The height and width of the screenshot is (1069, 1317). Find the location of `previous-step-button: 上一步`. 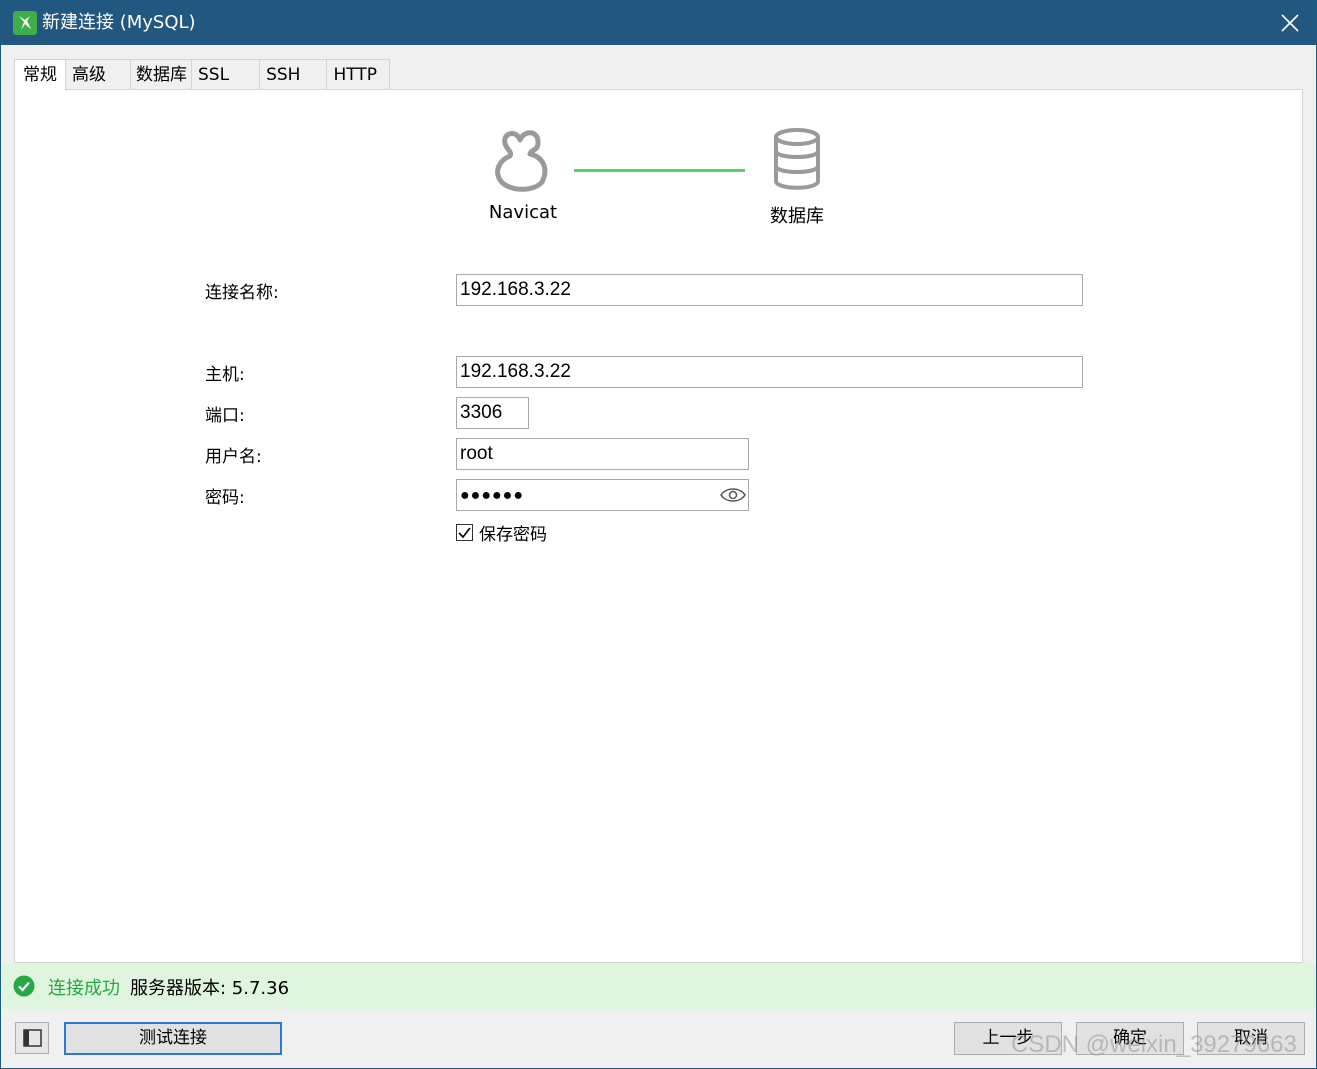

previous-step-button: 上一步 is located at coordinates (1008, 1038).